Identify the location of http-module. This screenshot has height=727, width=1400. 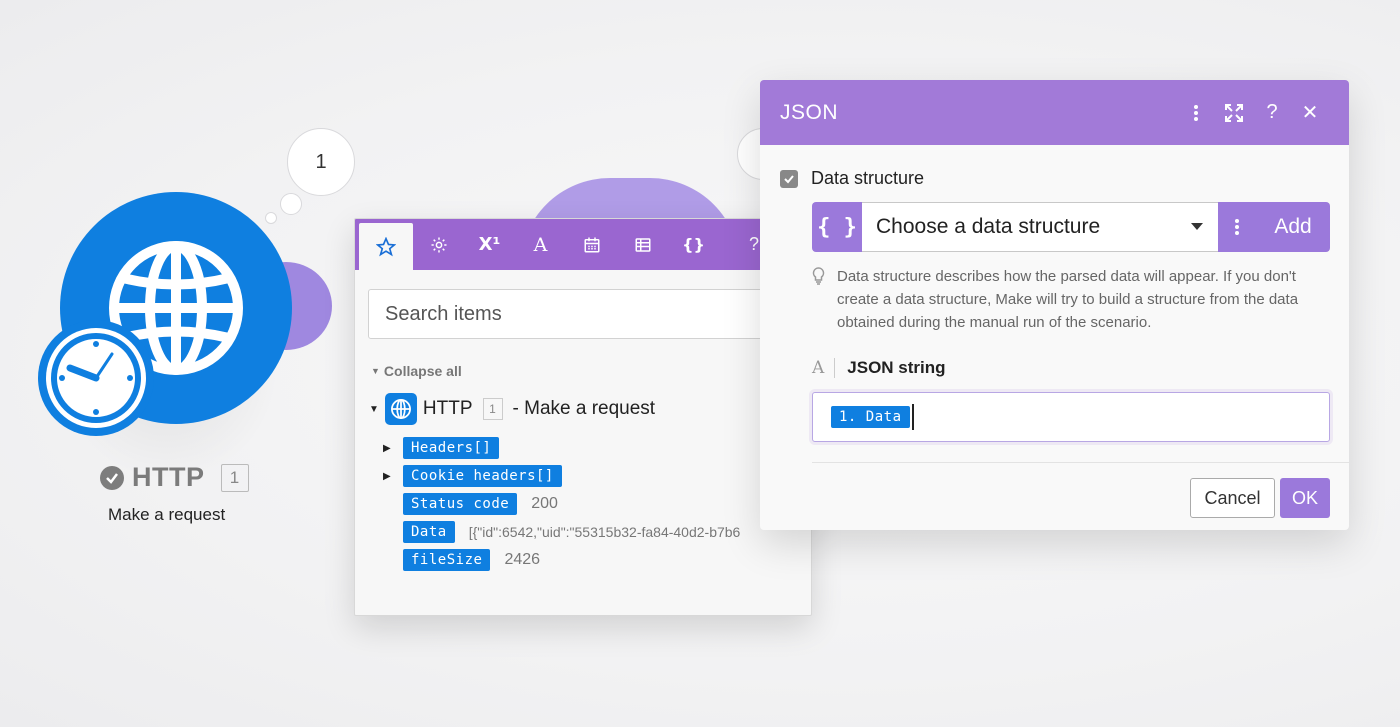
(165, 314).